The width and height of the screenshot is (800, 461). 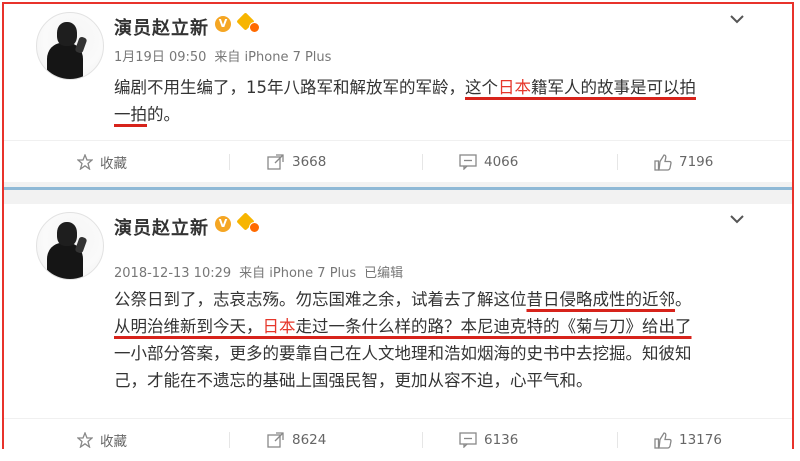 I want to click on like-button: 7196, so click(x=683, y=162).